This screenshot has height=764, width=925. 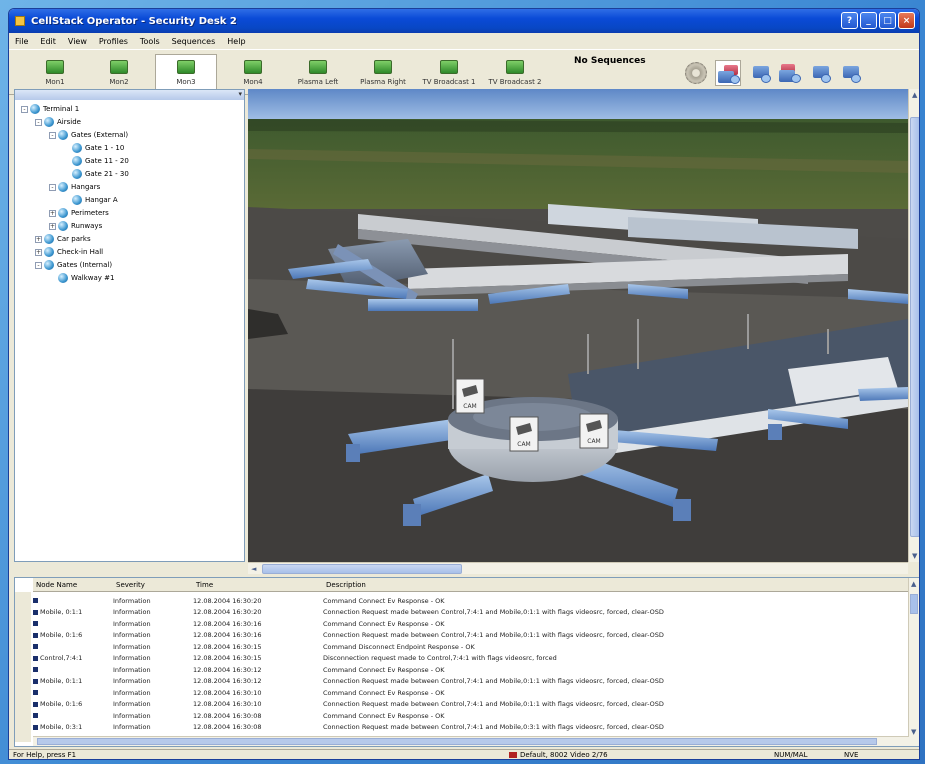 What do you see at coordinates (88, 135) in the screenshot?
I see `tree-node: - Gates (External)` at bounding box center [88, 135].